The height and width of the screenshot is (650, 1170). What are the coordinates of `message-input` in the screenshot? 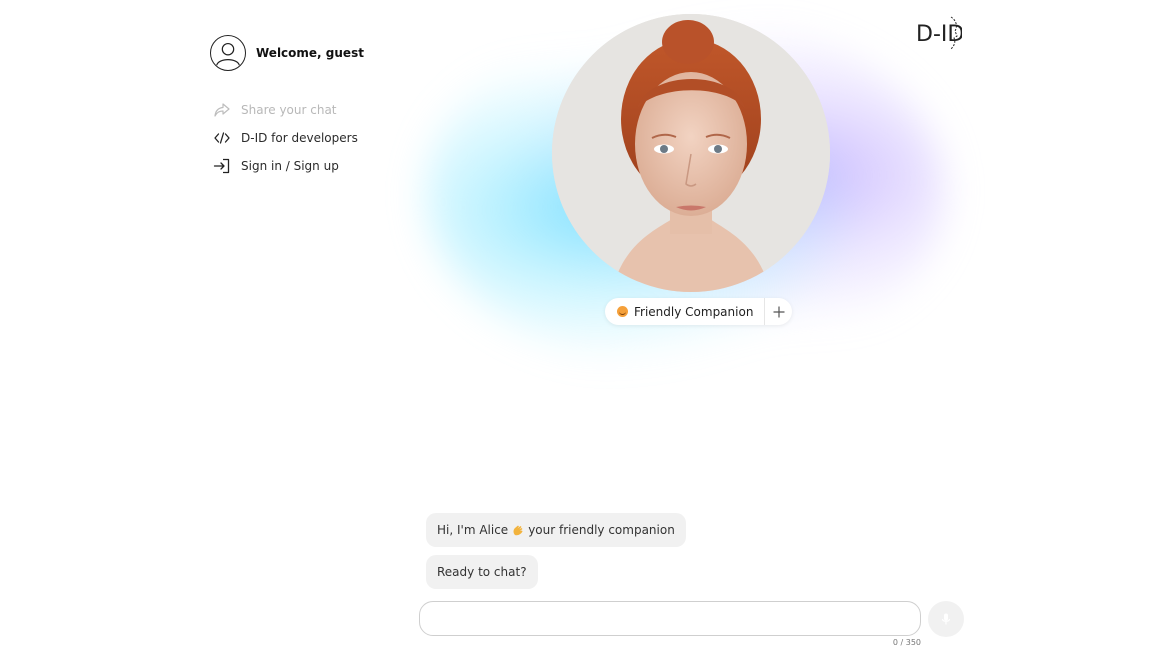 It's located at (670, 618).